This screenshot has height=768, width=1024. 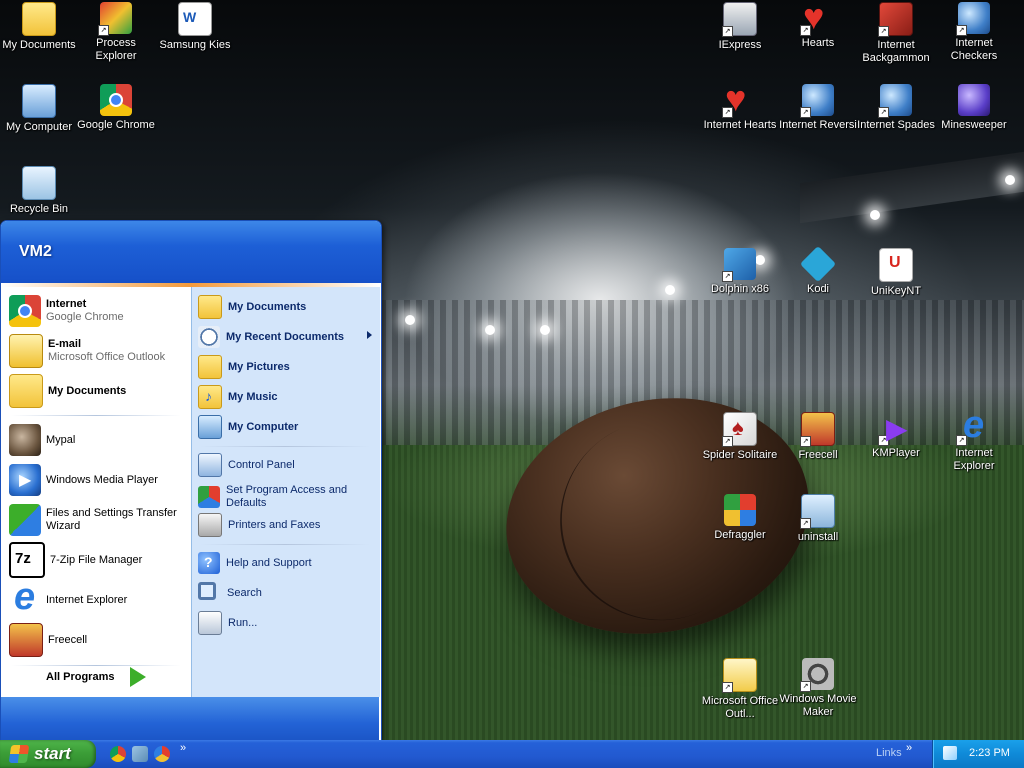 I want to click on desktop-icon-freecell: ↗ Freecell, so click(x=818, y=437).